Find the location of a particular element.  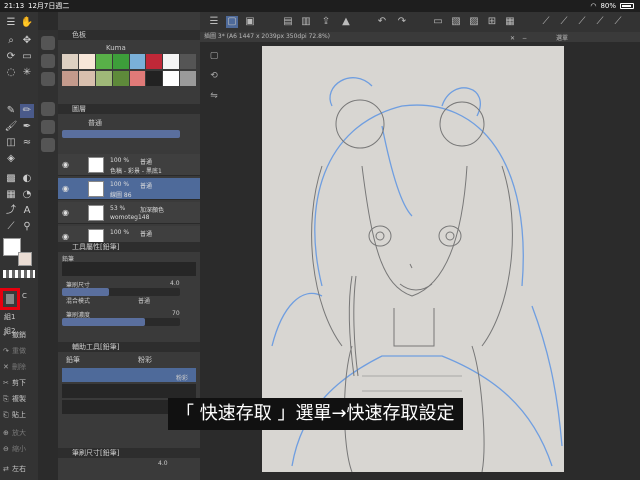

layer-blend-mode: 普通 is located at coordinates (95, 123).